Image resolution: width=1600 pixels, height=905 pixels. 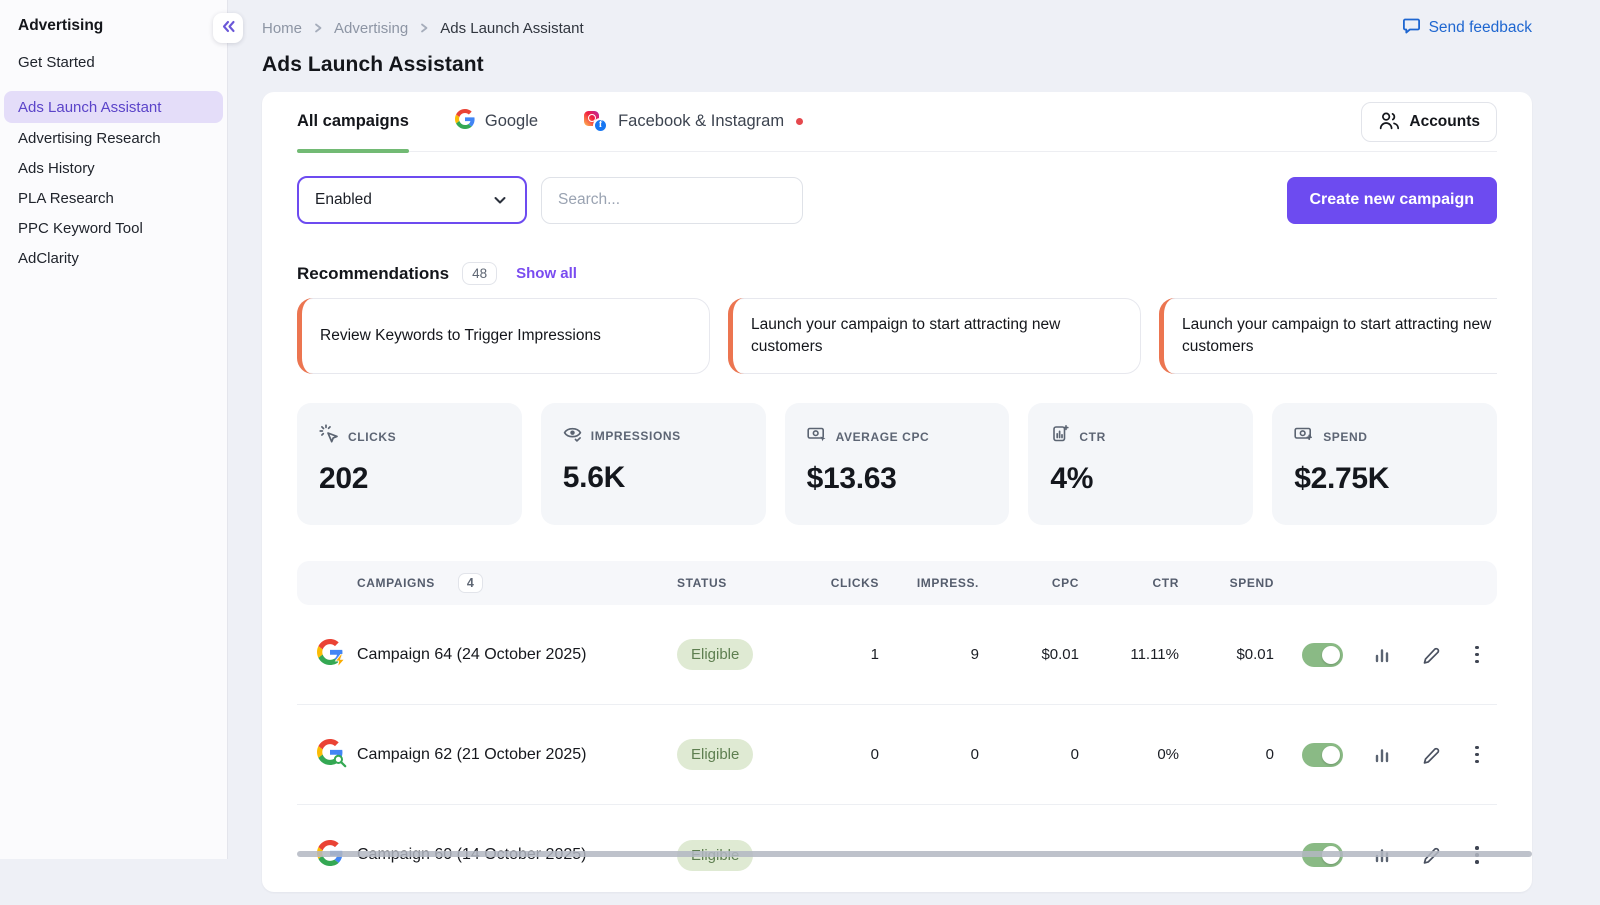 What do you see at coordinates (653, 464) in the screenshot?
I see `stat-card-impressions: IMPRESSIONS 5.6K` at bounding box center [653, 464].